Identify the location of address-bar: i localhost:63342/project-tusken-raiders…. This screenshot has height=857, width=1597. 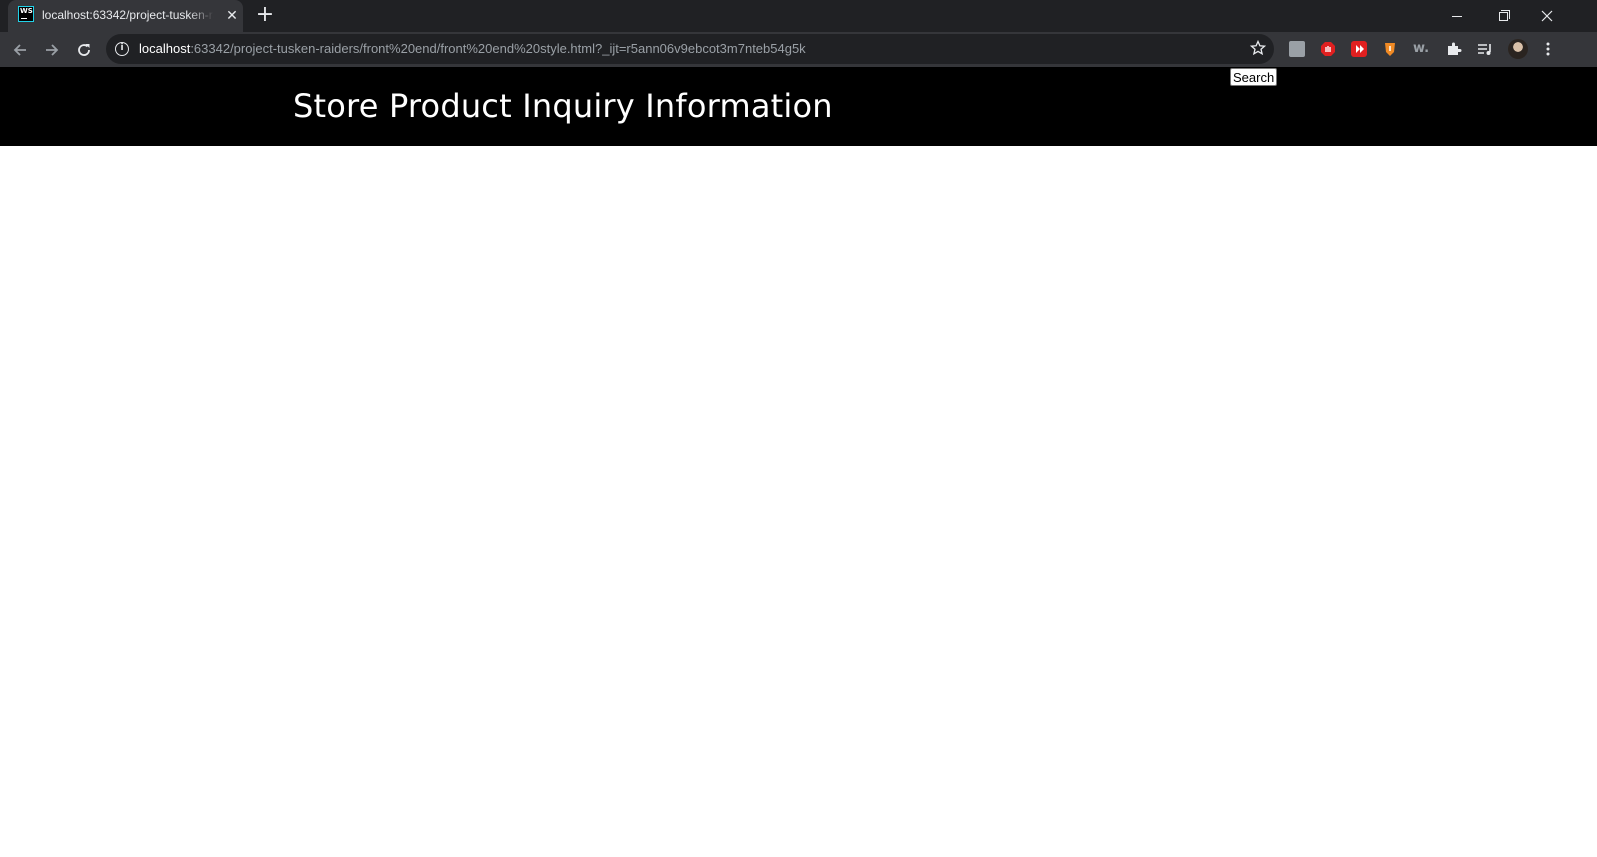
(690, 49).